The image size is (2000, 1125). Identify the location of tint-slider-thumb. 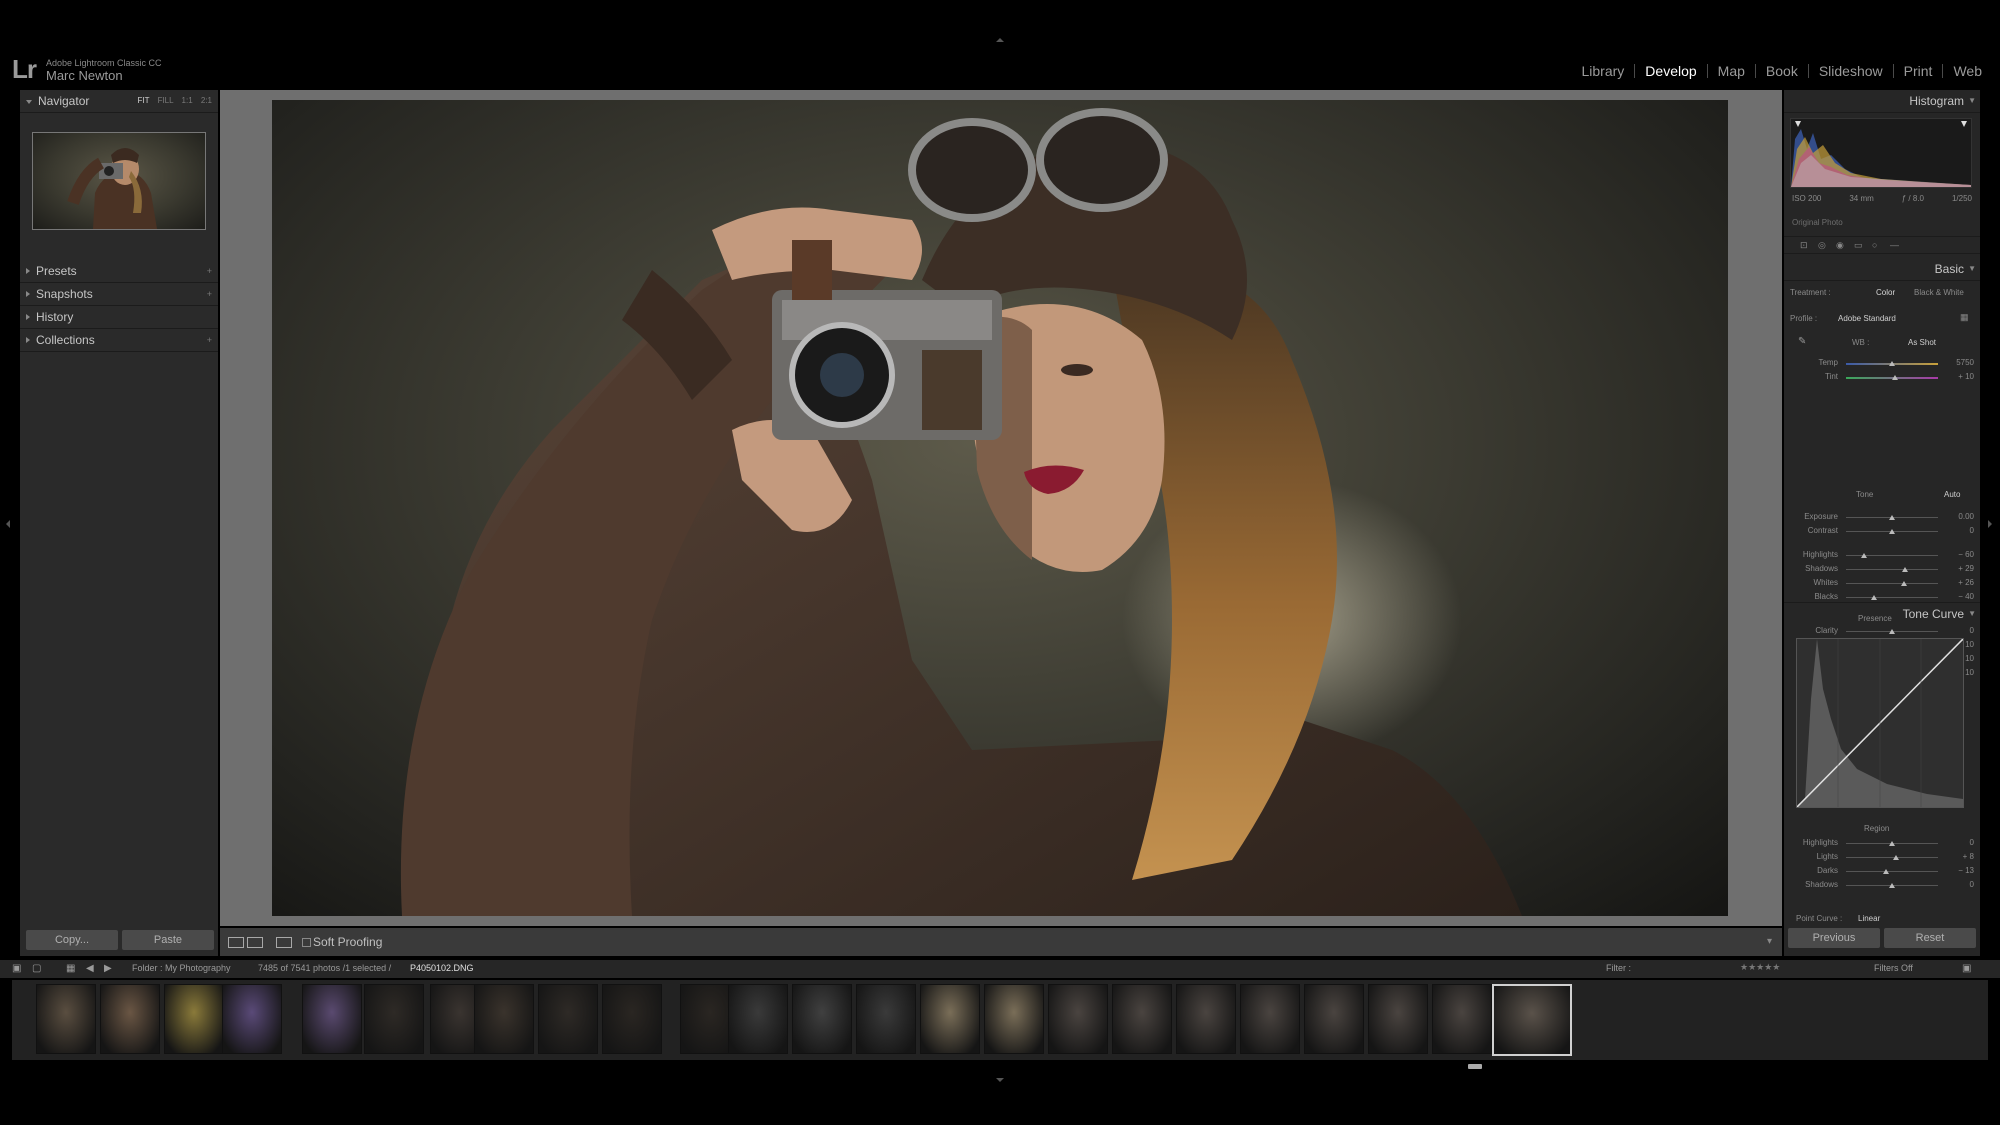
(1894, 377).